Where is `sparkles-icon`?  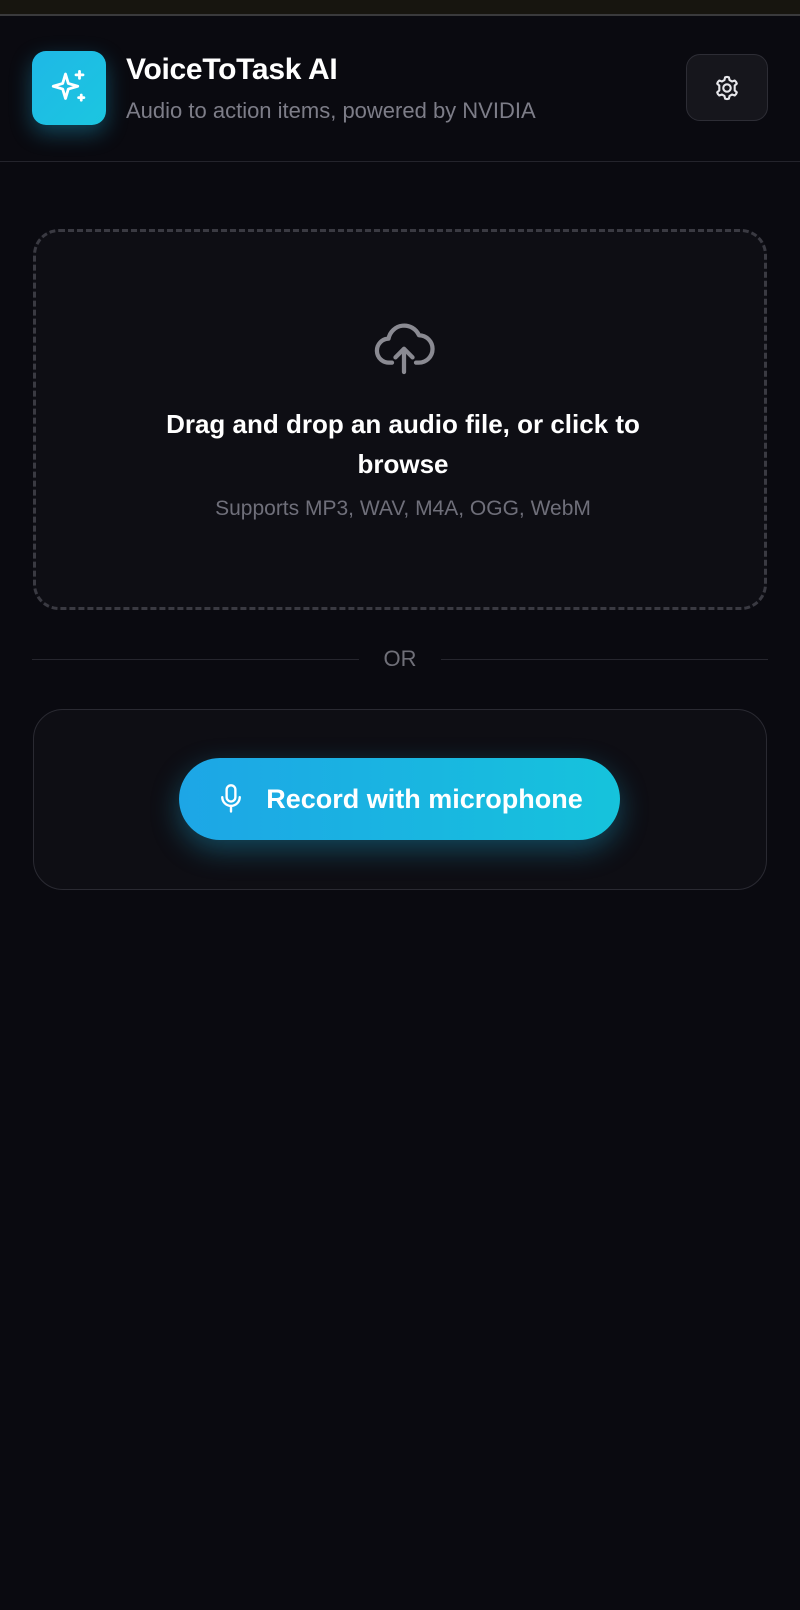 sparkles-icon is located at coordinates (68, 85).